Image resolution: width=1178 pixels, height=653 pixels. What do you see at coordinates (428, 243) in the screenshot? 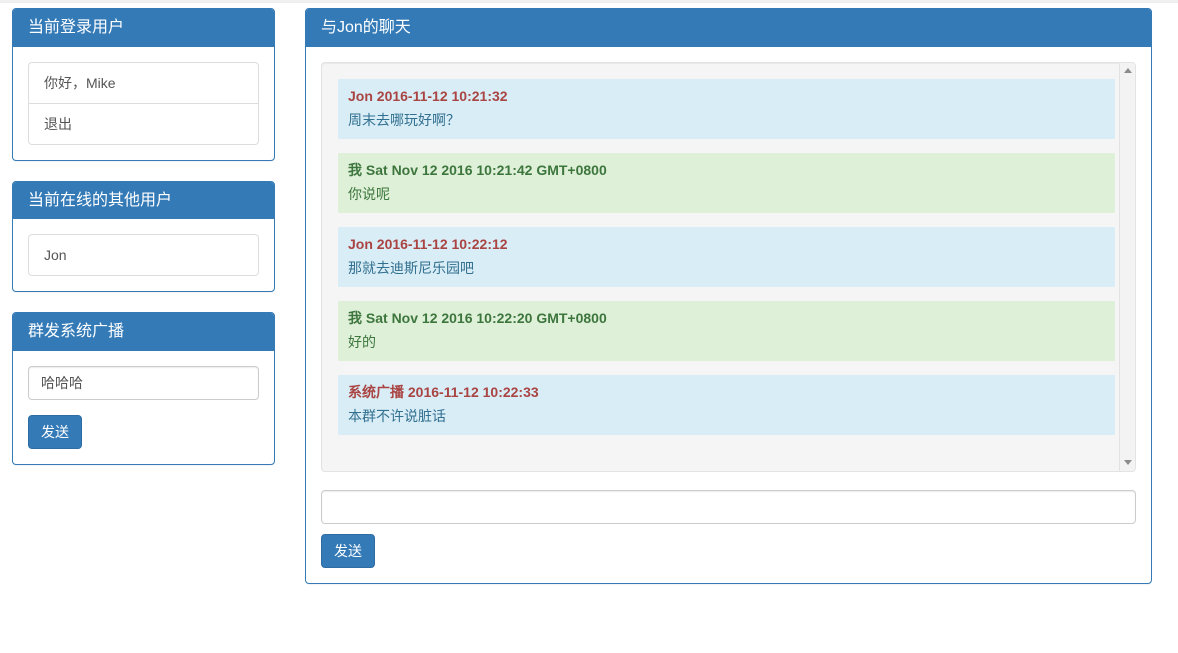
I see `chat-message-header: Jon 2016-11-12 10:22:12` at bounding box center [428, 243].